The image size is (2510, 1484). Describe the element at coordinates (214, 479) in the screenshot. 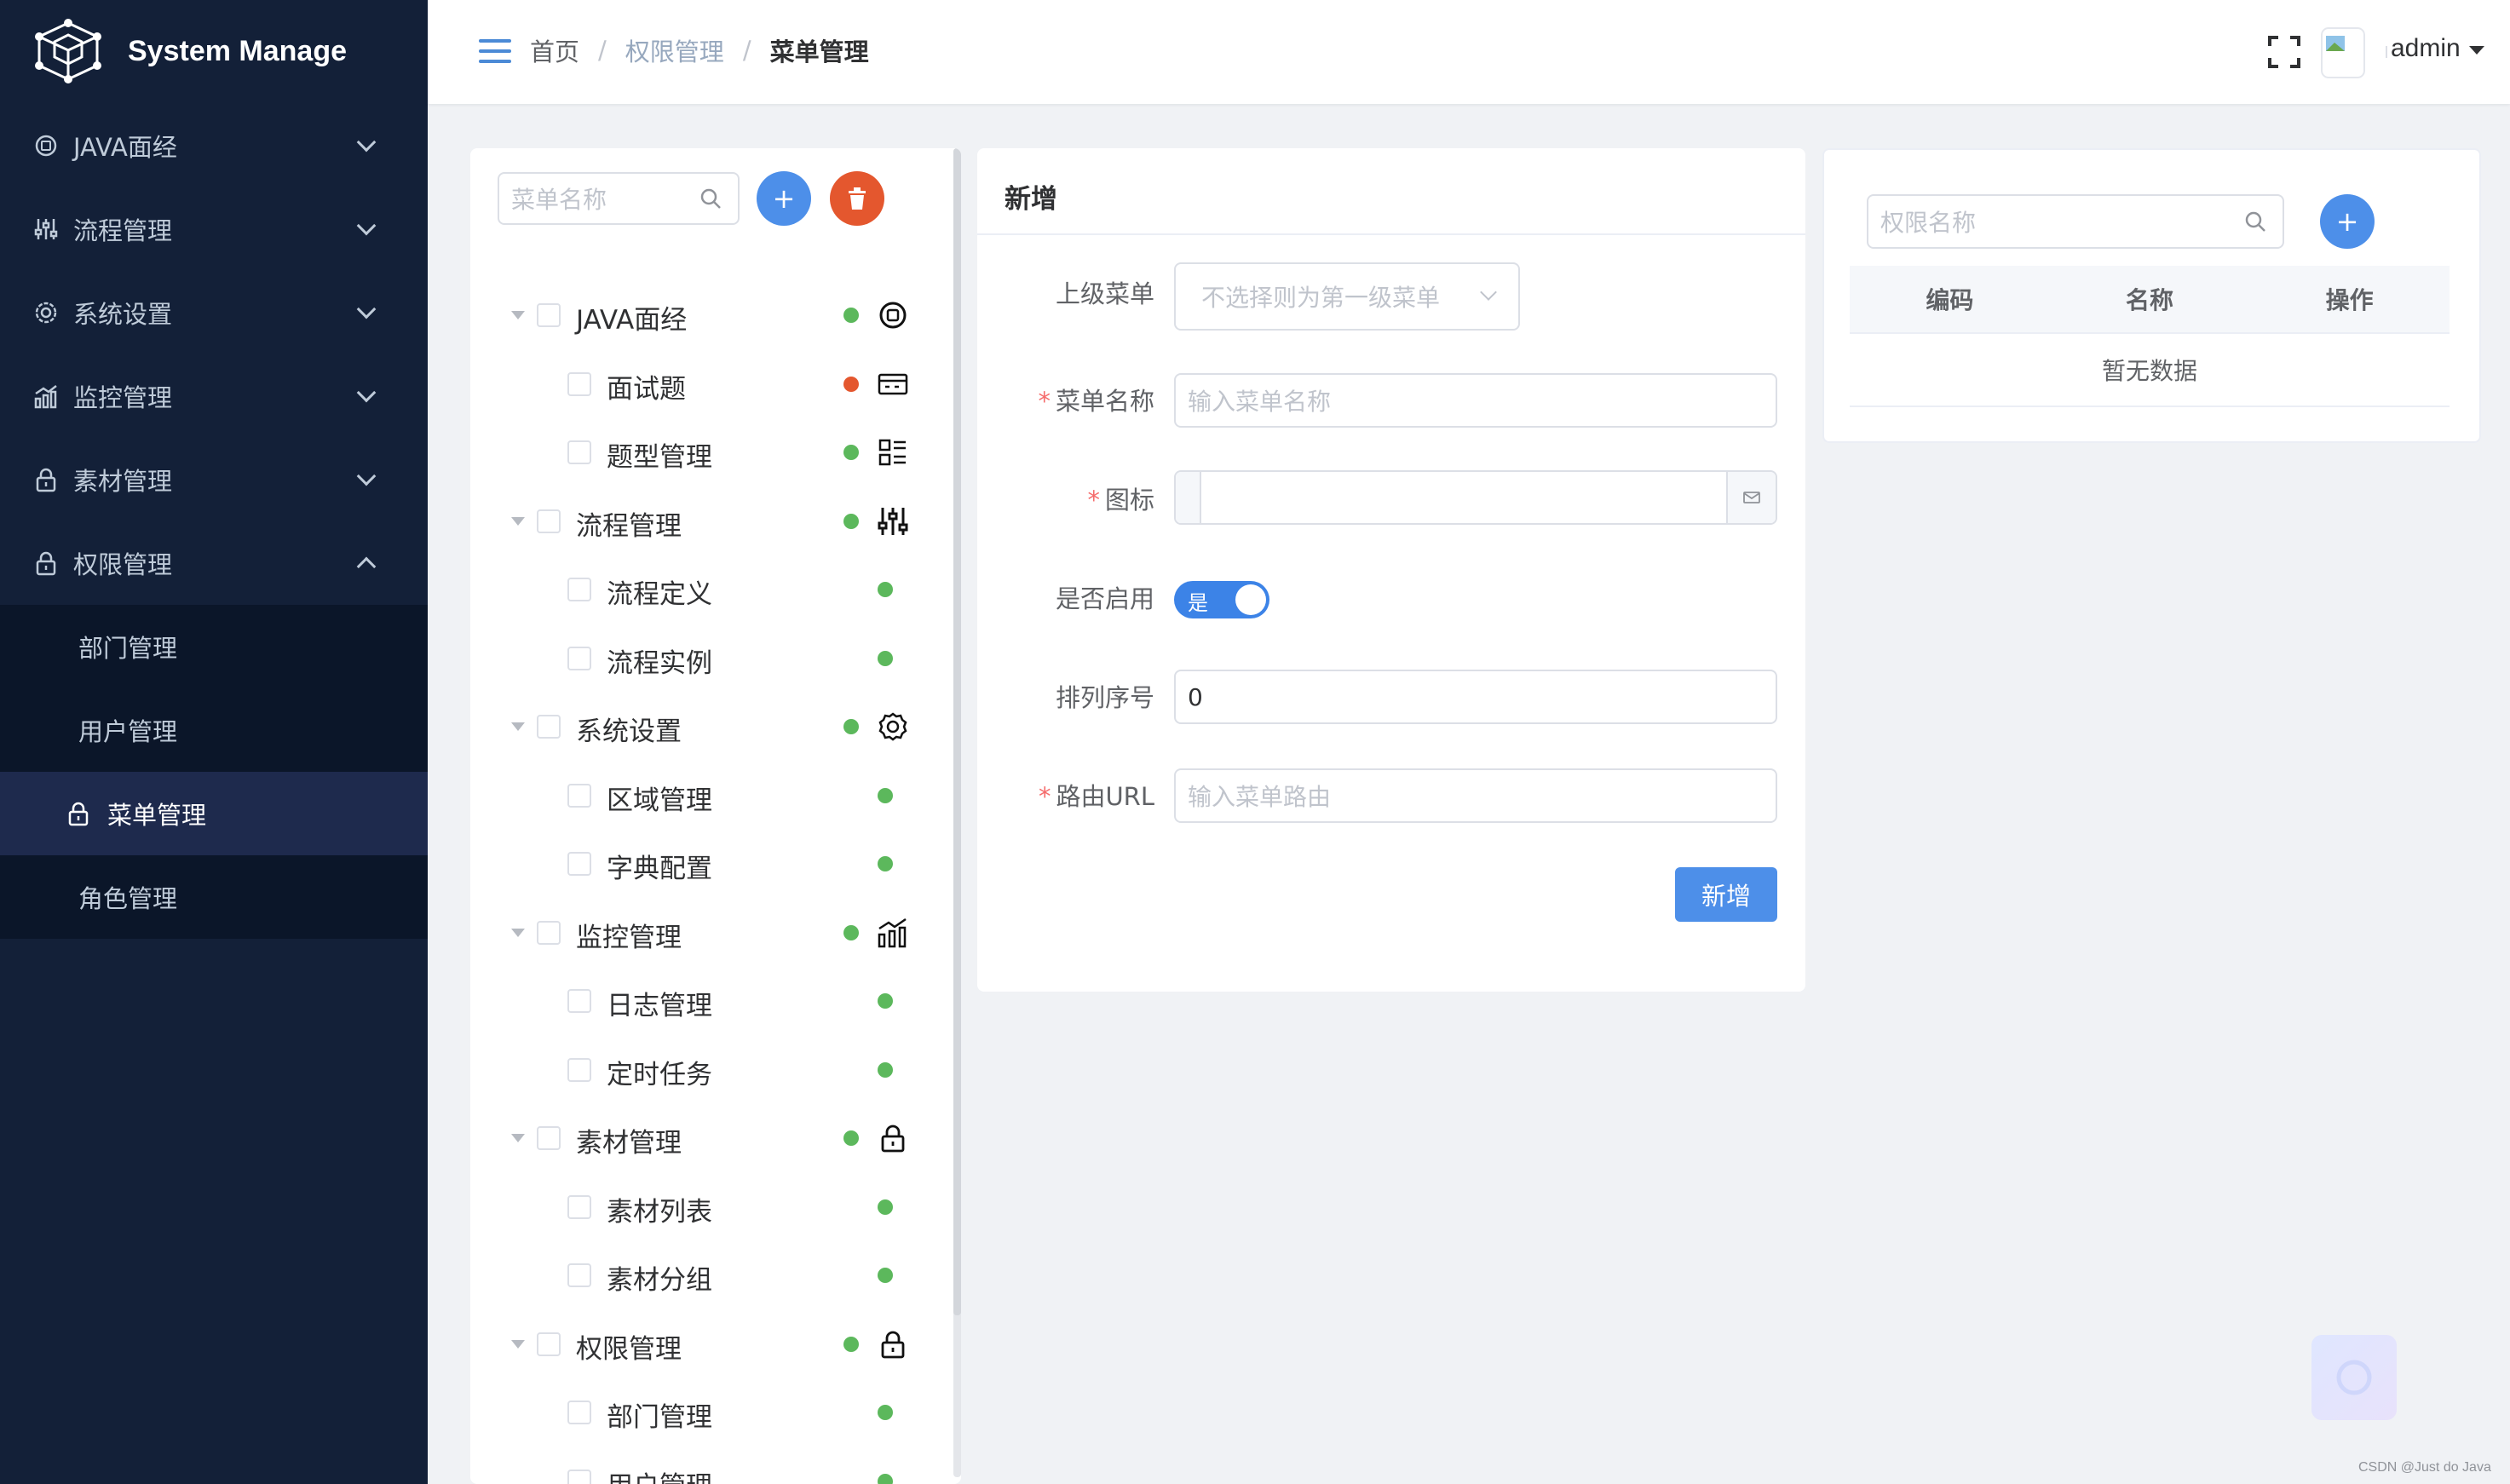

I see `sidebar-item-material: 素材管理` at that location.